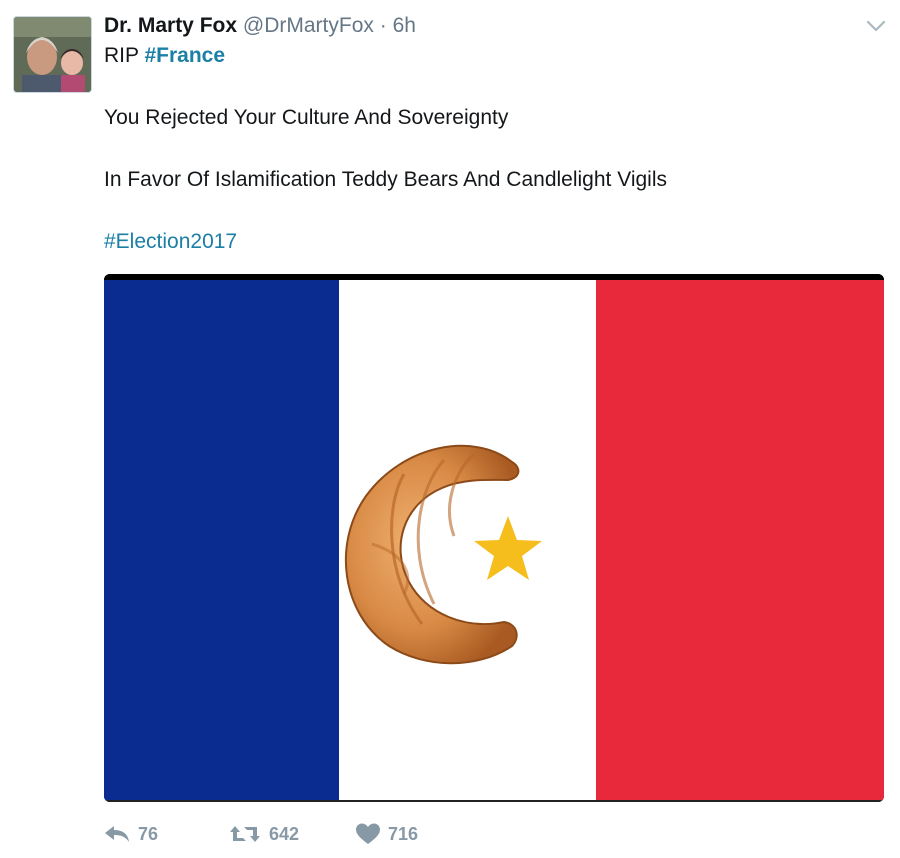 This screenshot has width=900, height=858. I want to click on tweet-text-line-4: #Election2017, so click(170, 242).